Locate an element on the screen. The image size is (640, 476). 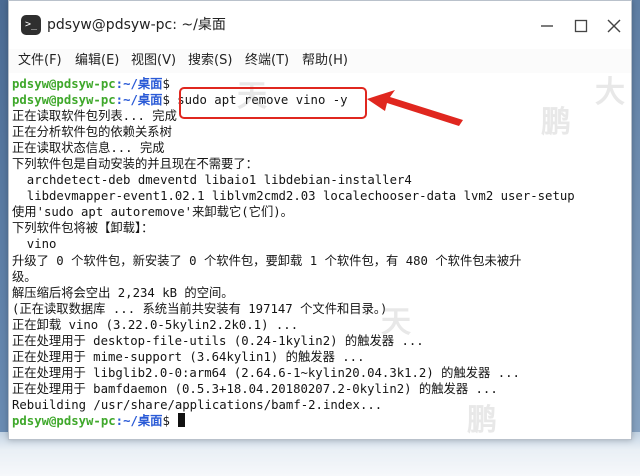
terminal-output-line: 下列软件包将被【卸载】： is located at coordinates (83, 228).